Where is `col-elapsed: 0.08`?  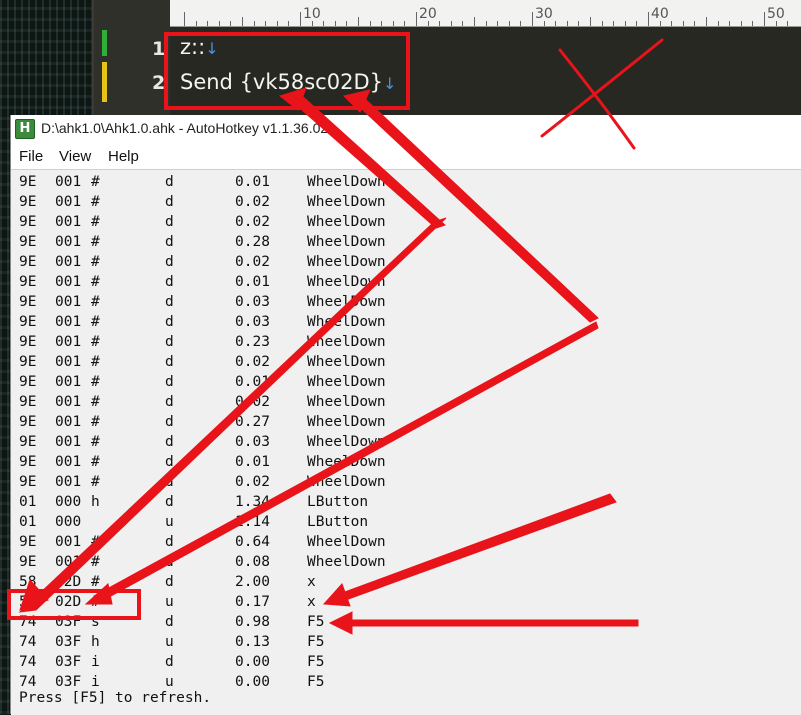
col-elapsed: 0.08 is located at coordinates (252, 562).